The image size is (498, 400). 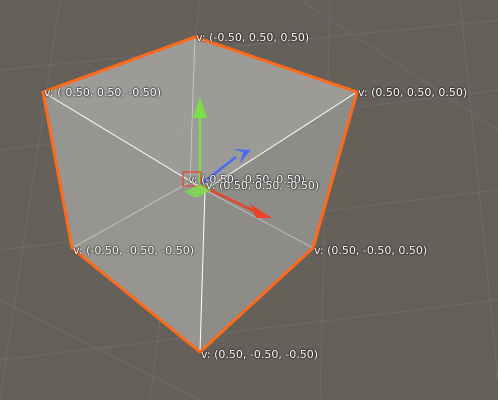 I want to click on vertex-label: v: (0.50, -0.50, 0.50), so click(x=371, y=250).